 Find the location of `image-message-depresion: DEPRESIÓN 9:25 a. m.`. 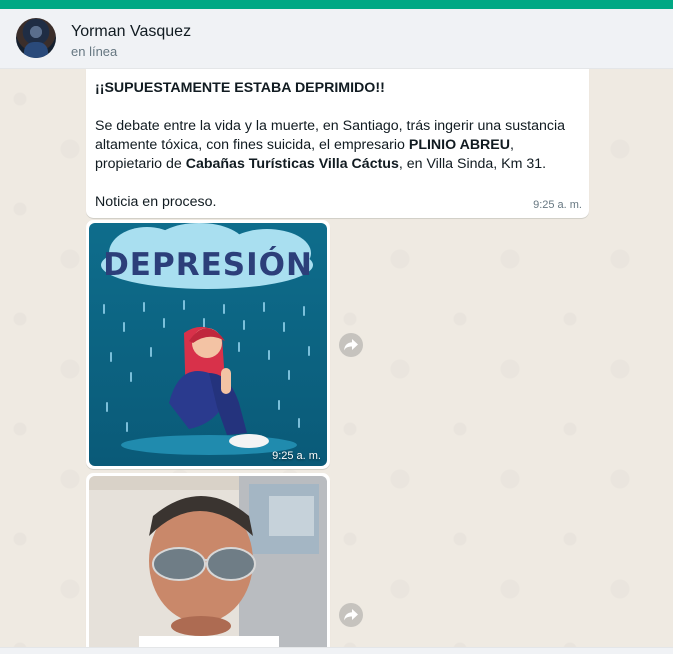

image-message-depresion: DEPRESIÓN 9:25 a. m. is located at coordinates (208, 344).